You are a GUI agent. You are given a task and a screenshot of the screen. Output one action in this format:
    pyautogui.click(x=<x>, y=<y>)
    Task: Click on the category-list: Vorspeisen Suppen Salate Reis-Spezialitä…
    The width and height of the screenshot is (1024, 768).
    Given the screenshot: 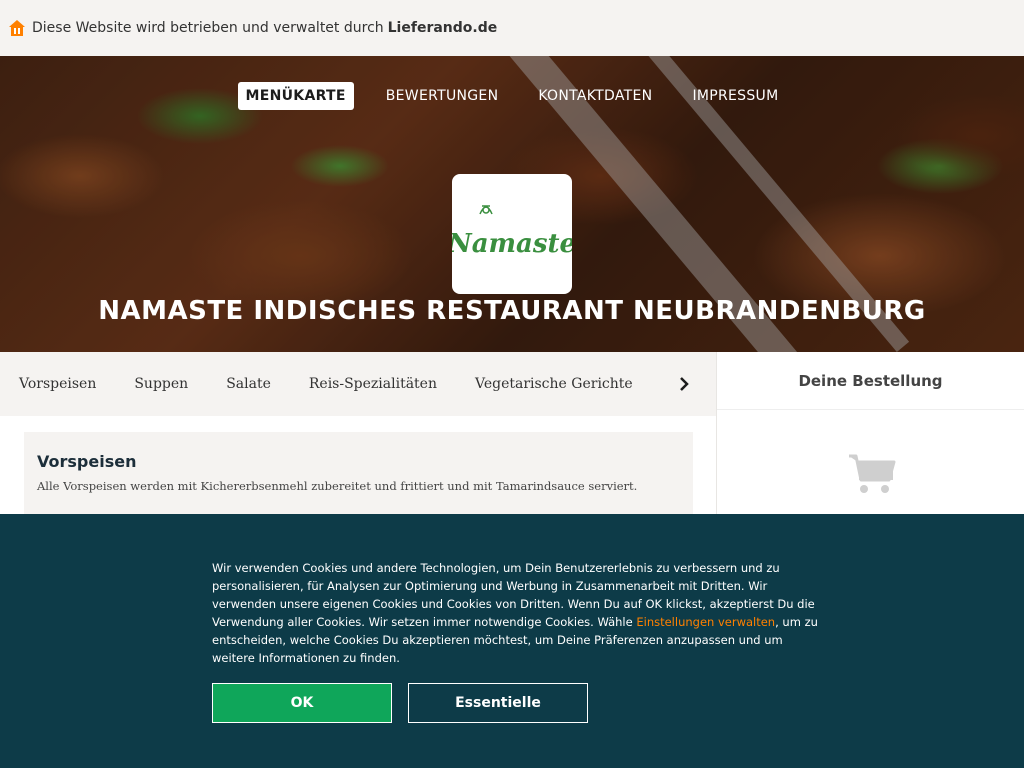 What is the action you would take?
    pyautogui.click(x=327, y=384)
    